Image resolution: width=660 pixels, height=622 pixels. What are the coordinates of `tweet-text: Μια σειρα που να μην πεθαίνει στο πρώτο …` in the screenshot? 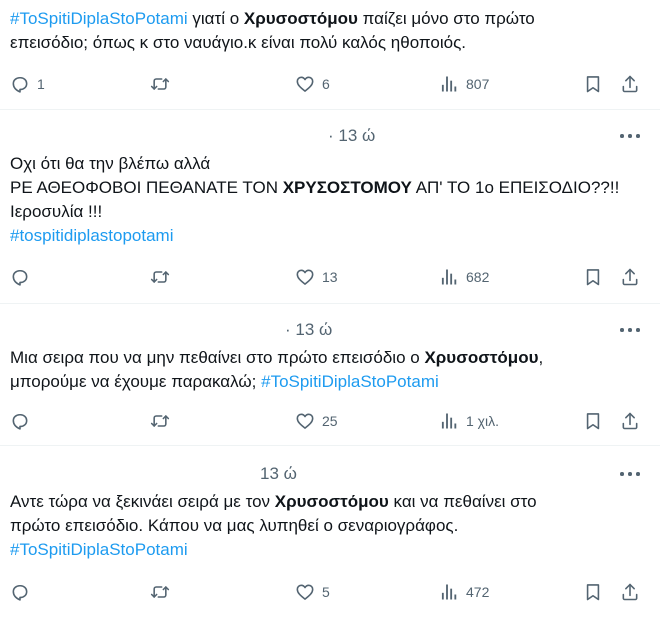 It's located at (330, 370).